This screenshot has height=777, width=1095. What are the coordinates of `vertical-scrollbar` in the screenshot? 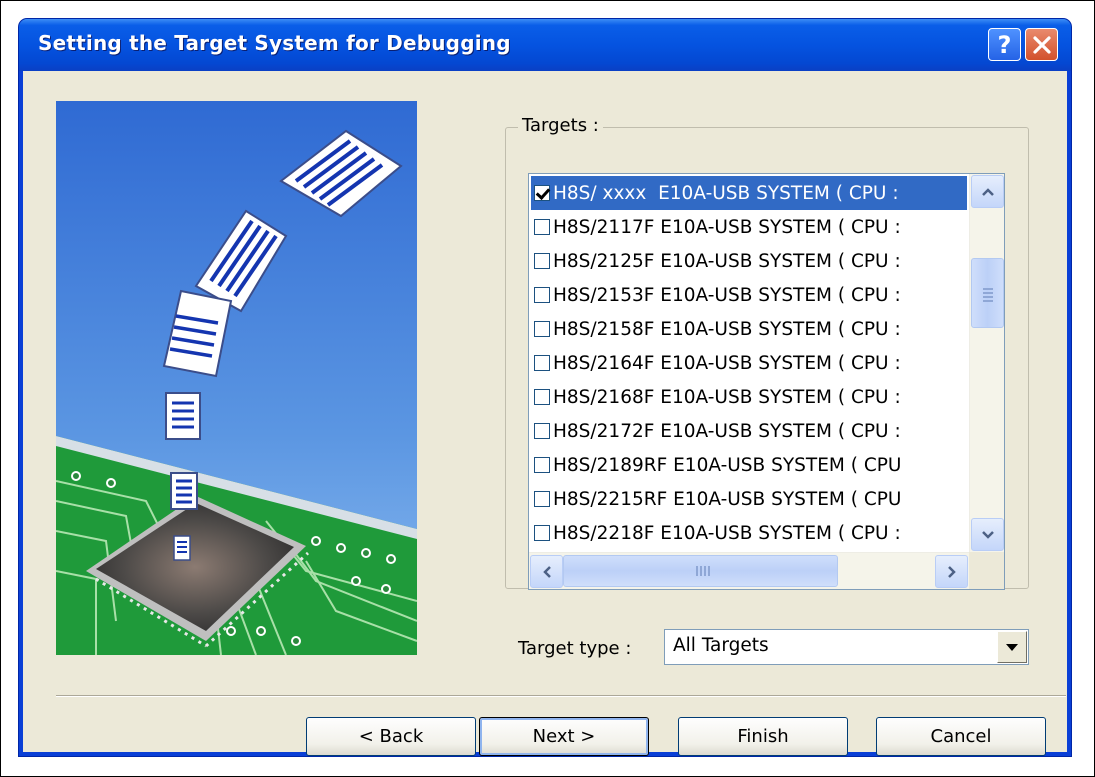 It's located at (986, 363).